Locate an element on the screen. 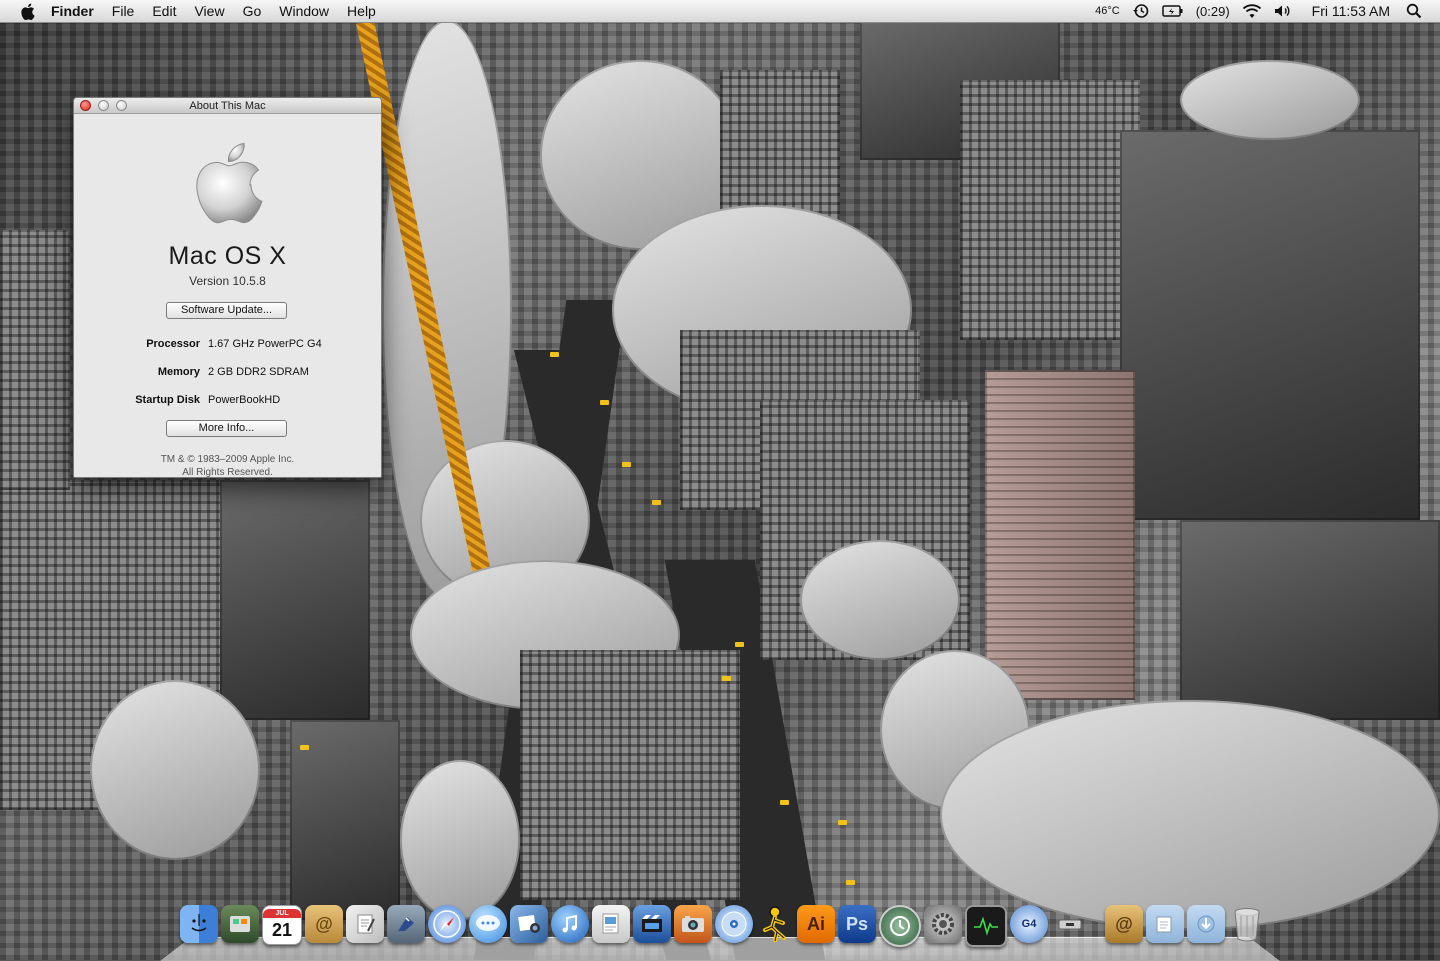 This screenshot has height=961, width=1440. preview-icon is located at coordinates (611, 924).